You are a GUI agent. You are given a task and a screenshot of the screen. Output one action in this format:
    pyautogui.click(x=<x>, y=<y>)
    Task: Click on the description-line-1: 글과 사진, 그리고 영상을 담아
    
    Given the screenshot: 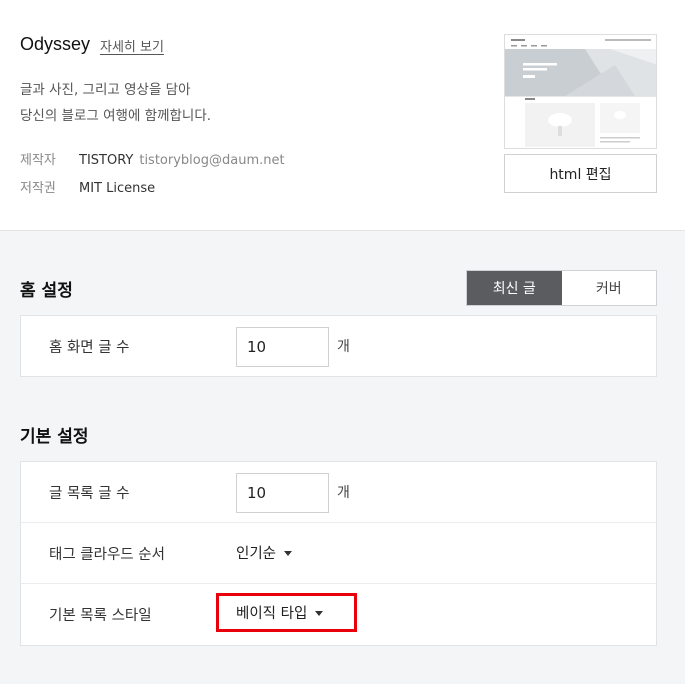 What is the action you would take?
    pyautogui.click(x=105, y=90)
    